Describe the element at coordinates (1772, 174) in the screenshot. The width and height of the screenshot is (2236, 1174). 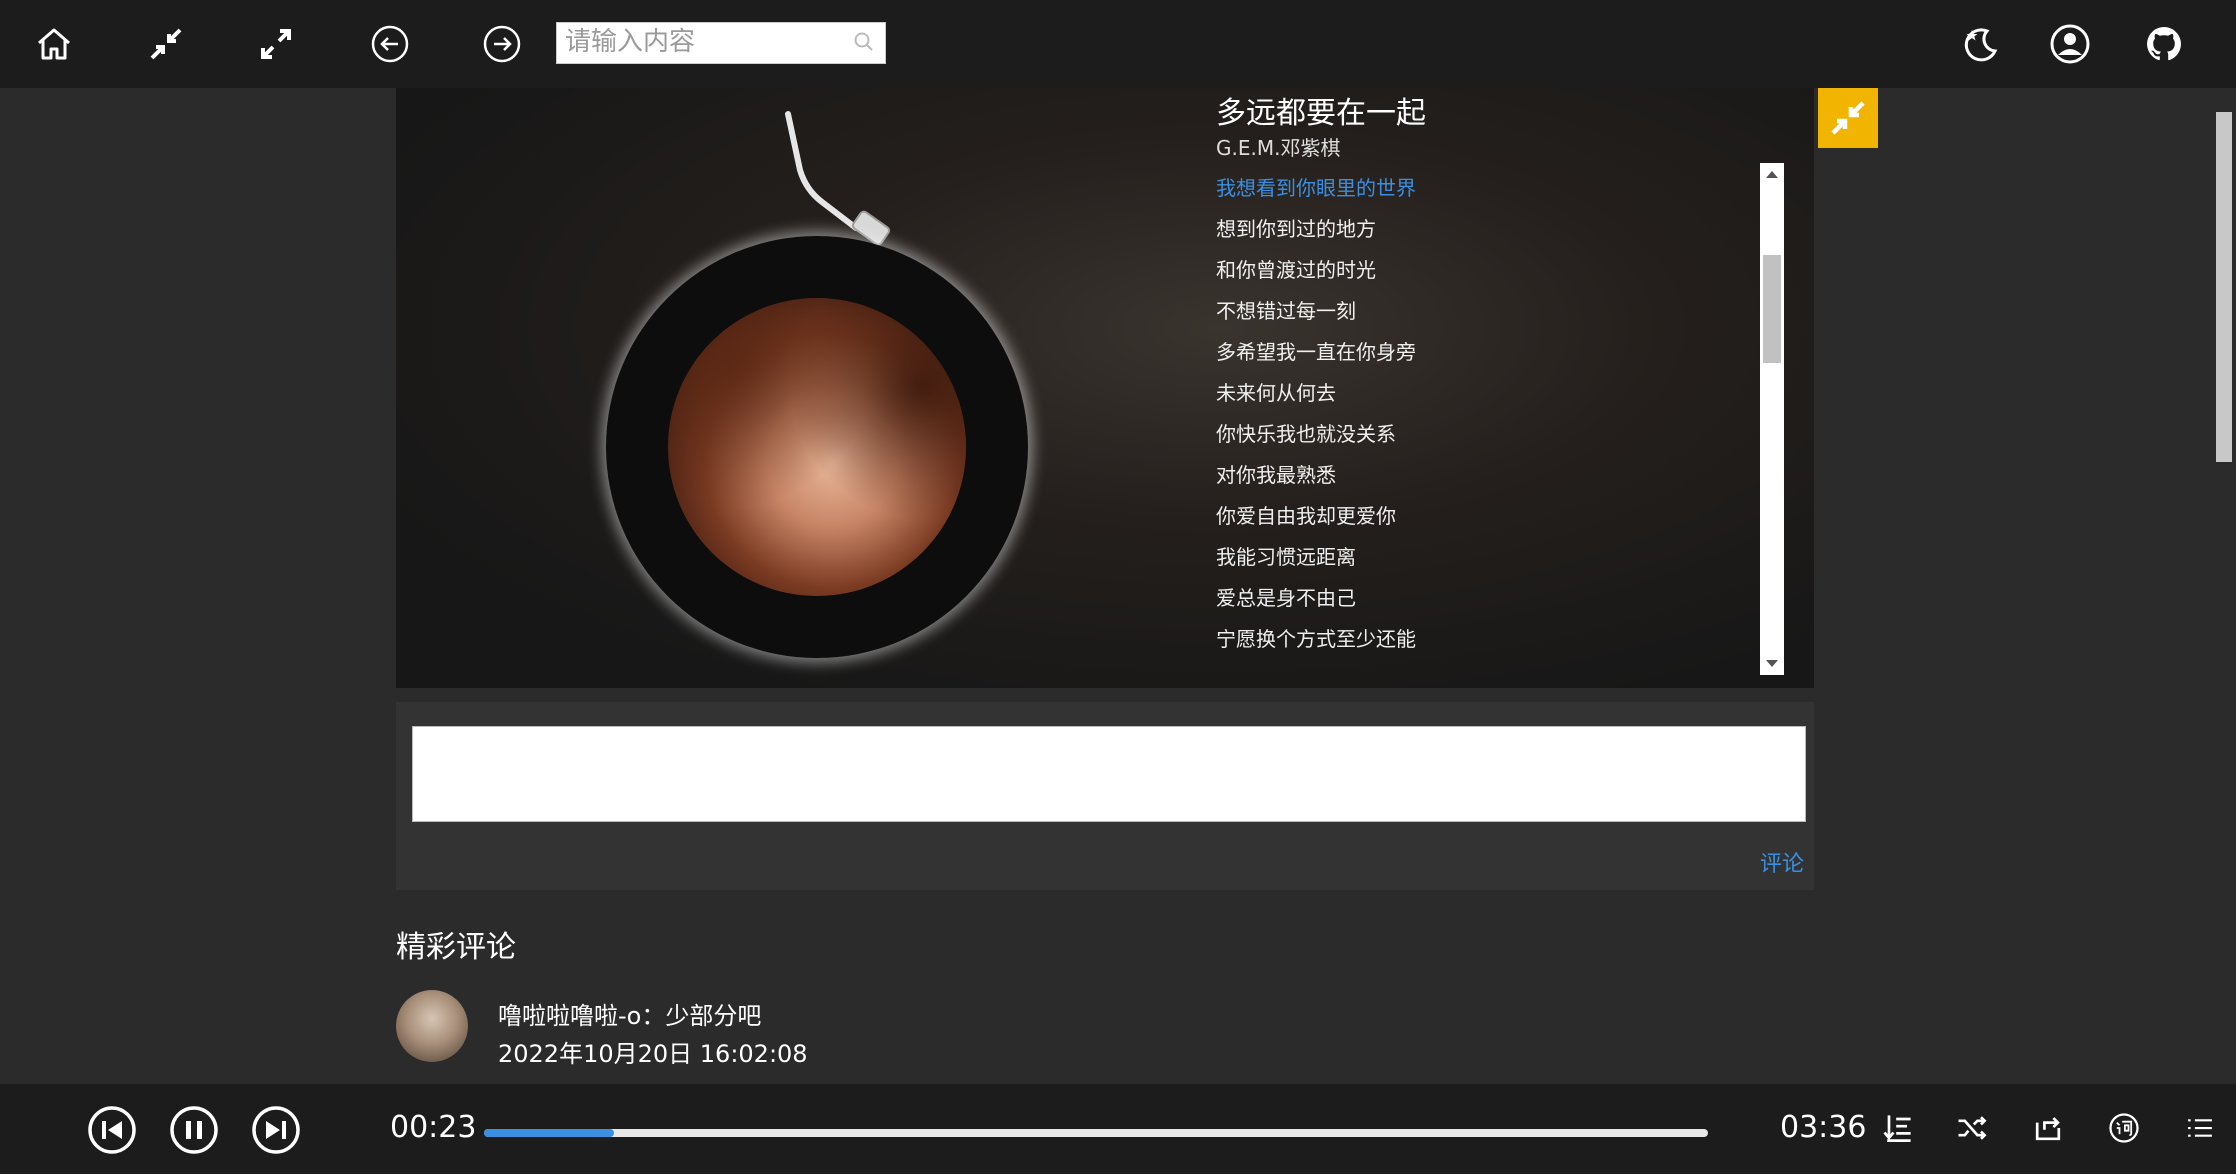
I see `scroll-up-icon` at that location.